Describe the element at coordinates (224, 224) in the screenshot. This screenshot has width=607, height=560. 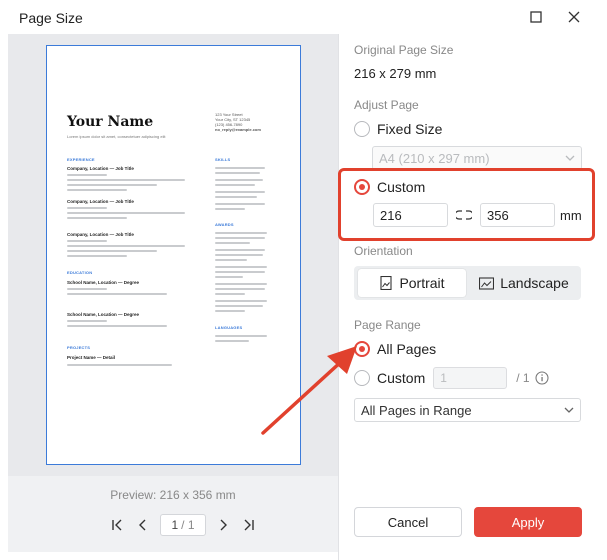
I see `awards-heading: AWARDS` at that location.